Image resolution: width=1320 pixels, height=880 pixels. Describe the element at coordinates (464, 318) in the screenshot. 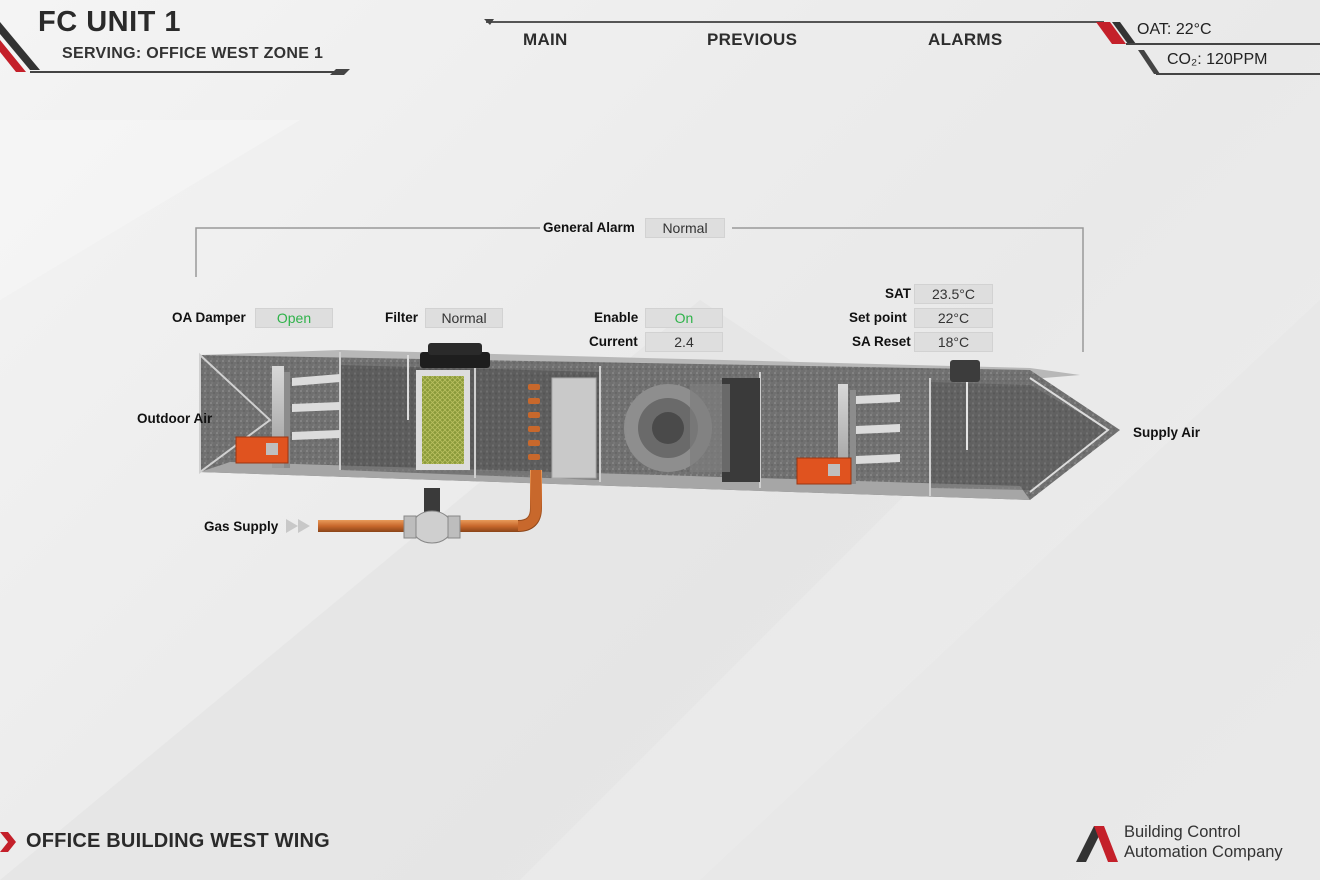

I see `filter-value: Normal` at that location.